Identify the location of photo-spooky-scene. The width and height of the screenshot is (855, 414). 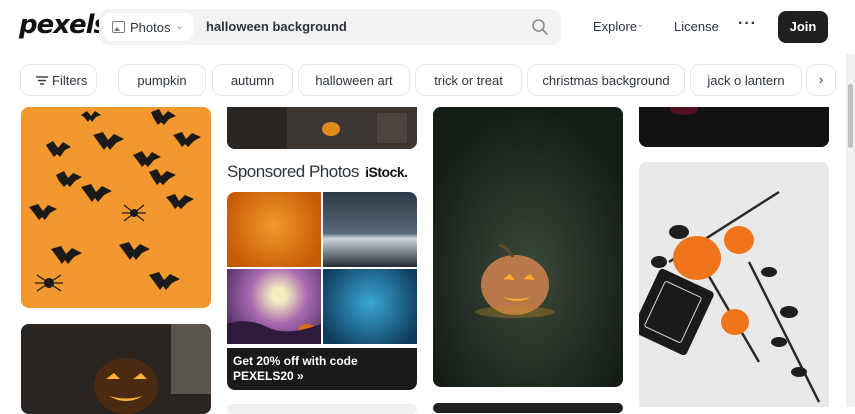
(322, 128).